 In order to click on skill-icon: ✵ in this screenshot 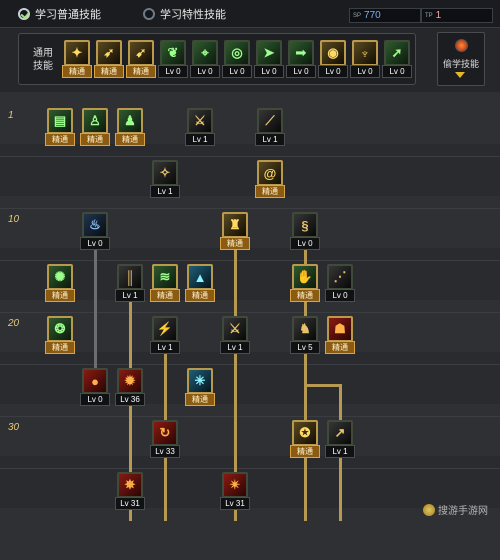, I will do `click(130, 485)`.